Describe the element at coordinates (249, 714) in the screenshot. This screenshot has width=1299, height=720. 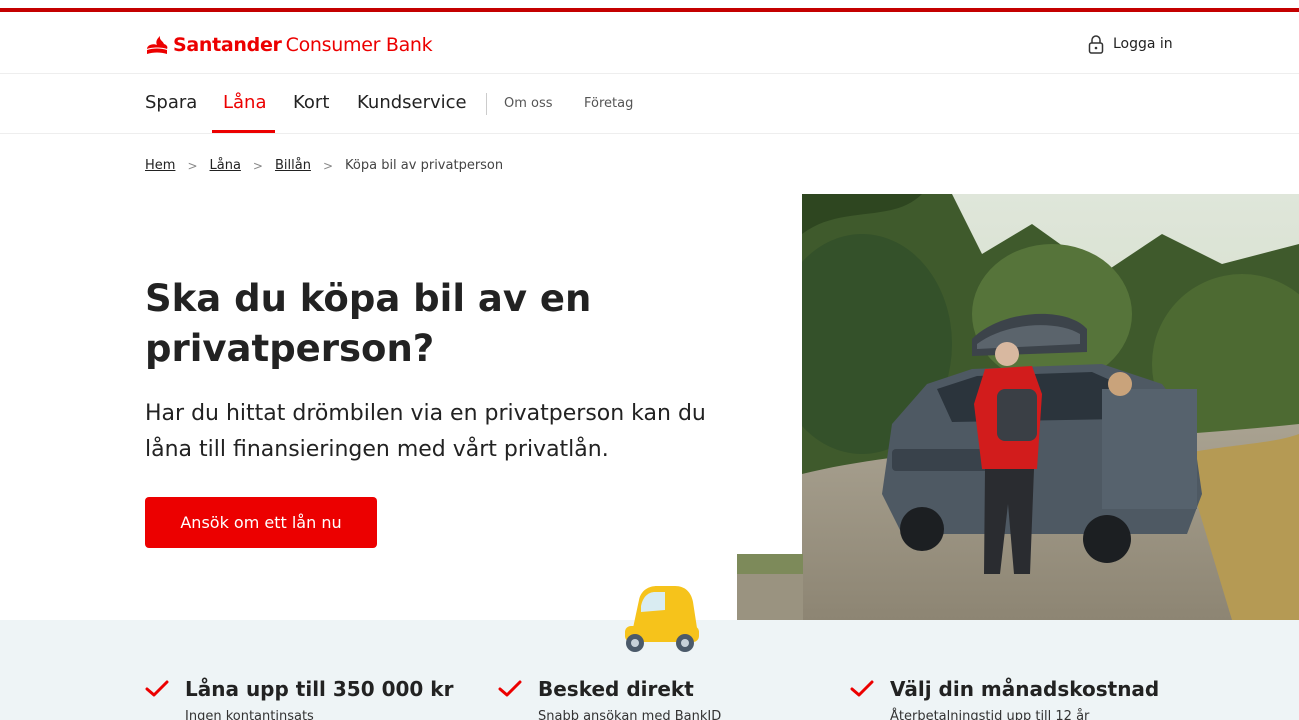
I see `feature-subtitle: Ingen kontantinsats` at that location.